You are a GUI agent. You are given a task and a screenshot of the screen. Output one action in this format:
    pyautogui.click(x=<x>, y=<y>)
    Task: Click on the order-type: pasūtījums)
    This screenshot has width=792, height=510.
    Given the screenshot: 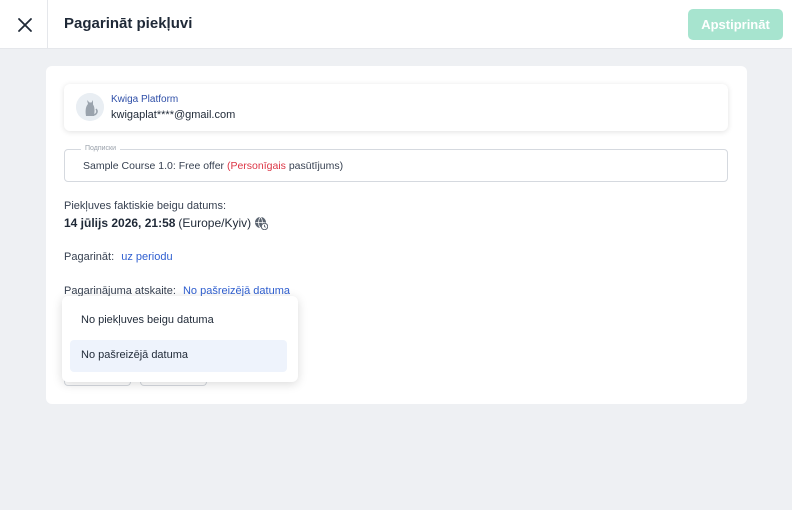 What is the action you would take?
    pyautogui.click(x=316, y=166)
    